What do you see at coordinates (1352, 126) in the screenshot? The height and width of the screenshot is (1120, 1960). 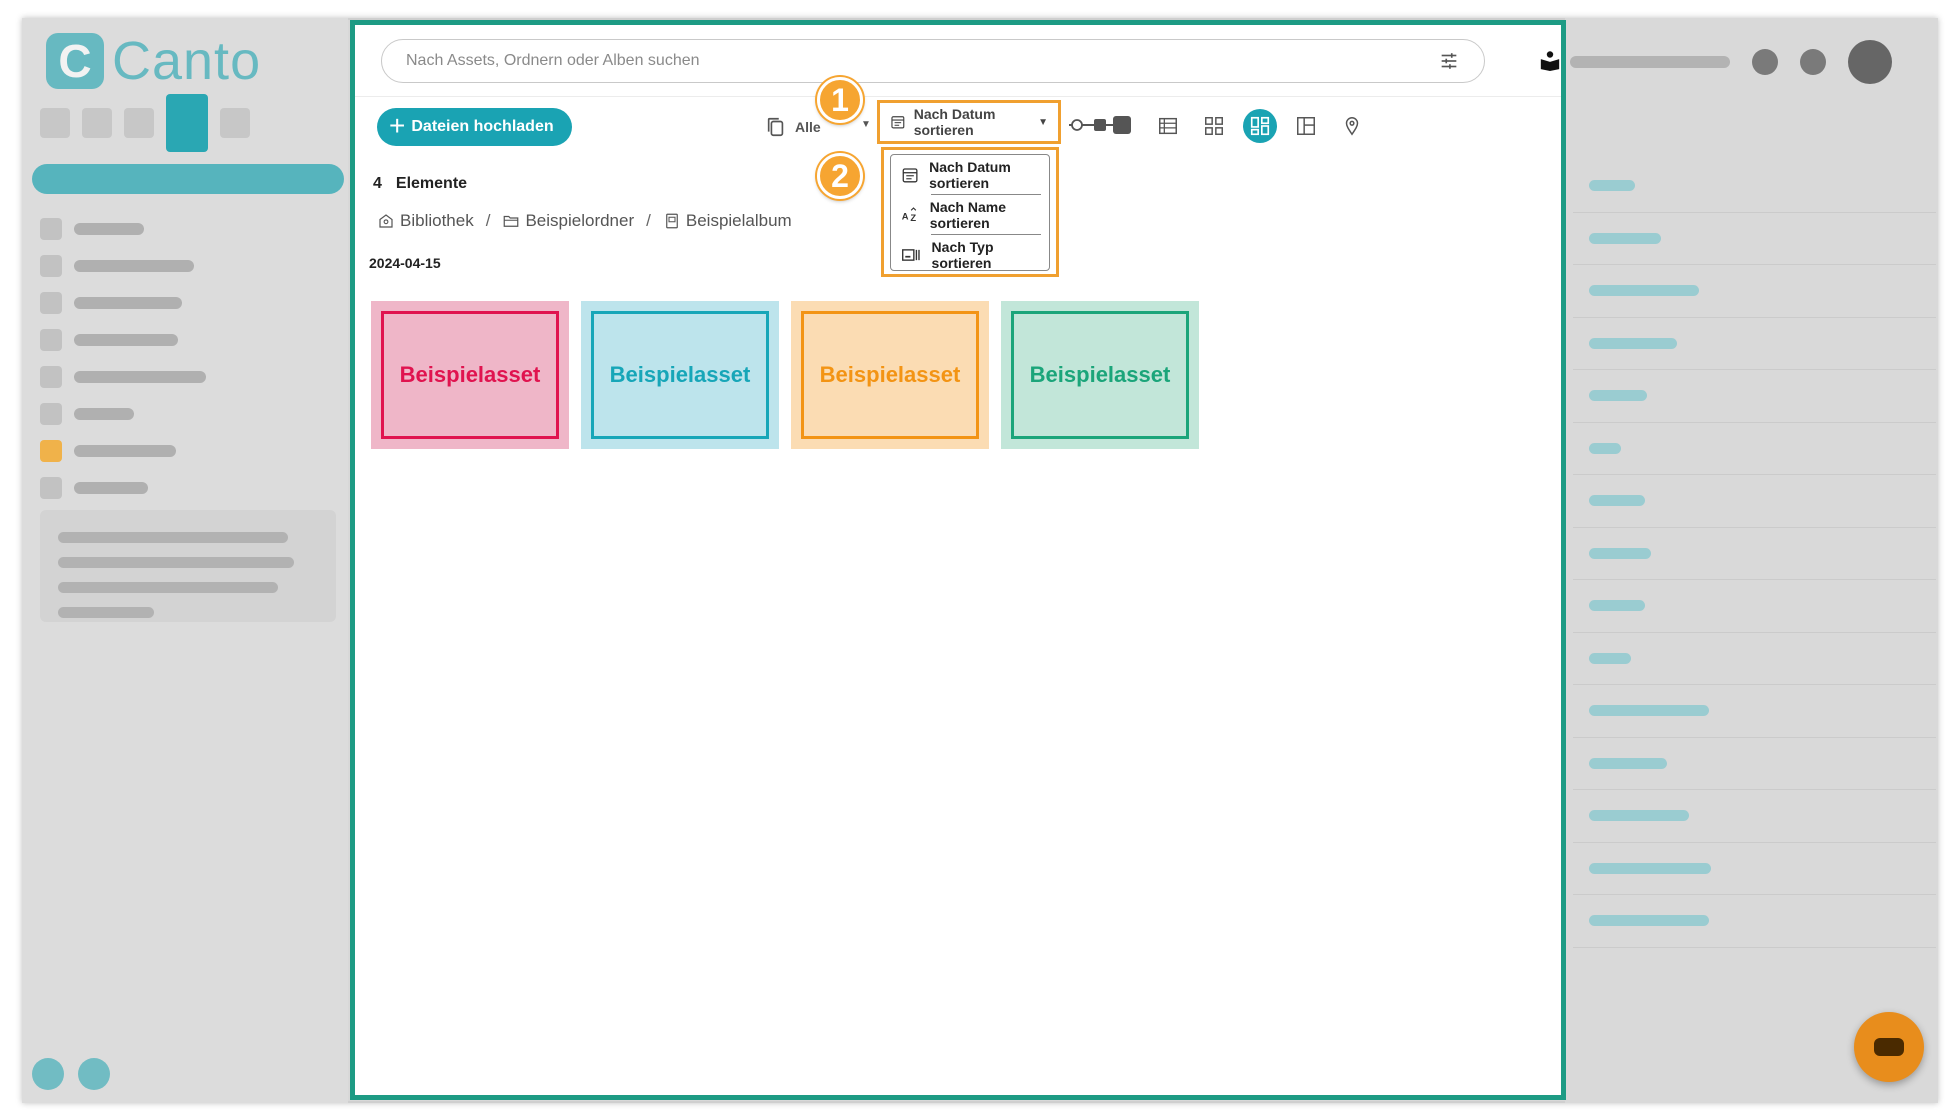 I see `map-view-button` at bounding box center [1352, 126].